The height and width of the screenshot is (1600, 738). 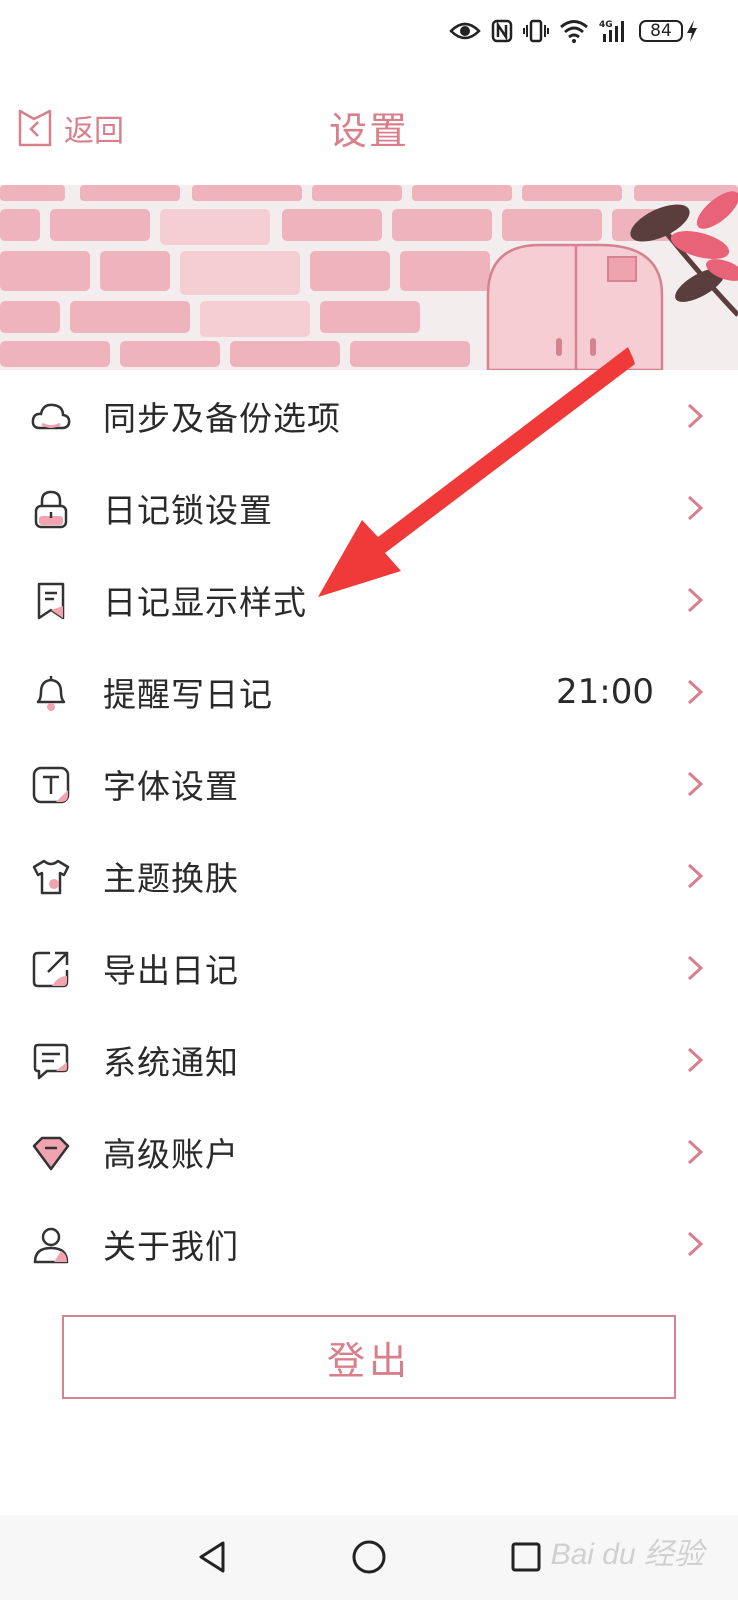 I want to click on export-icon, so click(x=50, y=969).